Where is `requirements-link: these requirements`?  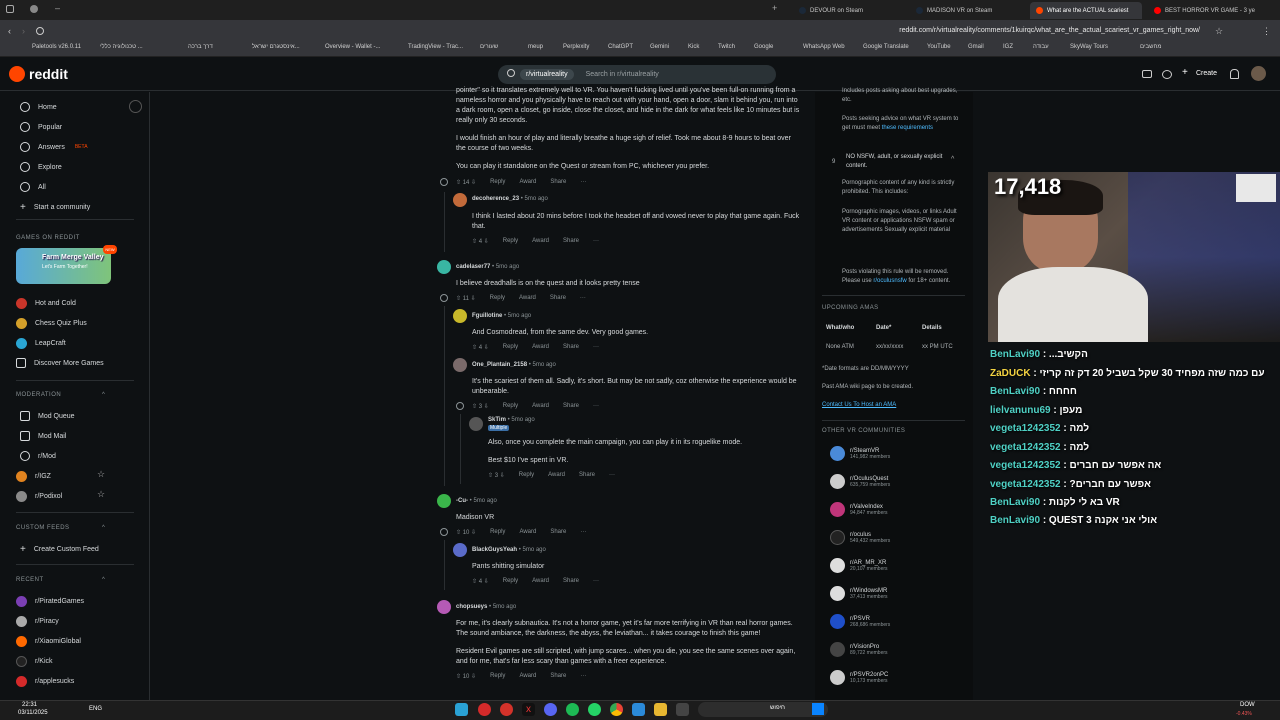 requirements-link: these requirements is located at coordinates (907, 128).